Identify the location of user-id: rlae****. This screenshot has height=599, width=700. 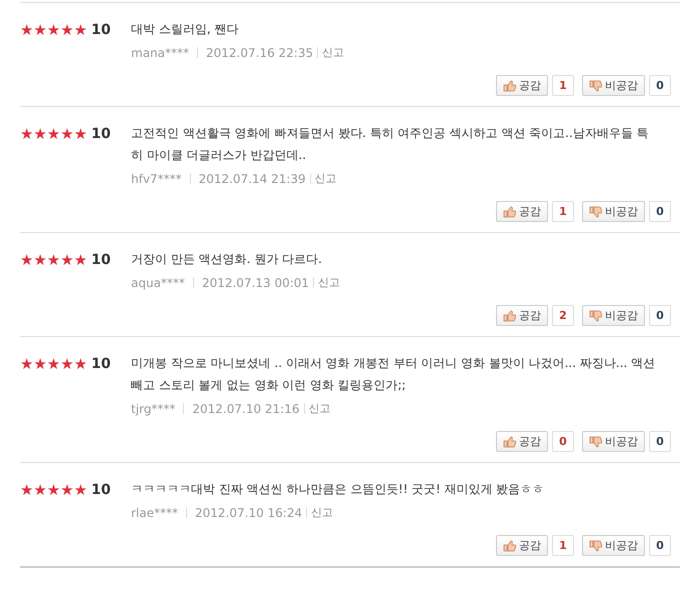
(154, 513).